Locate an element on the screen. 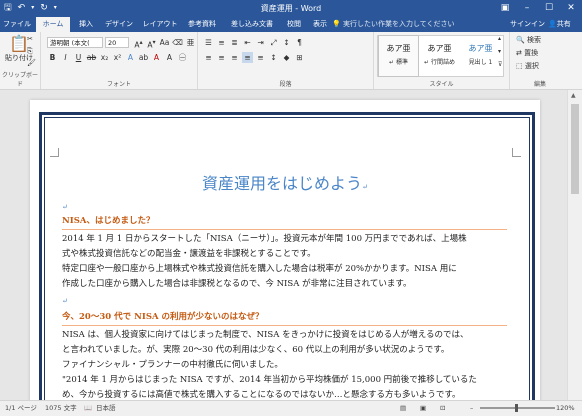  tab-design: デザイン is located at coordinates (119, 24).